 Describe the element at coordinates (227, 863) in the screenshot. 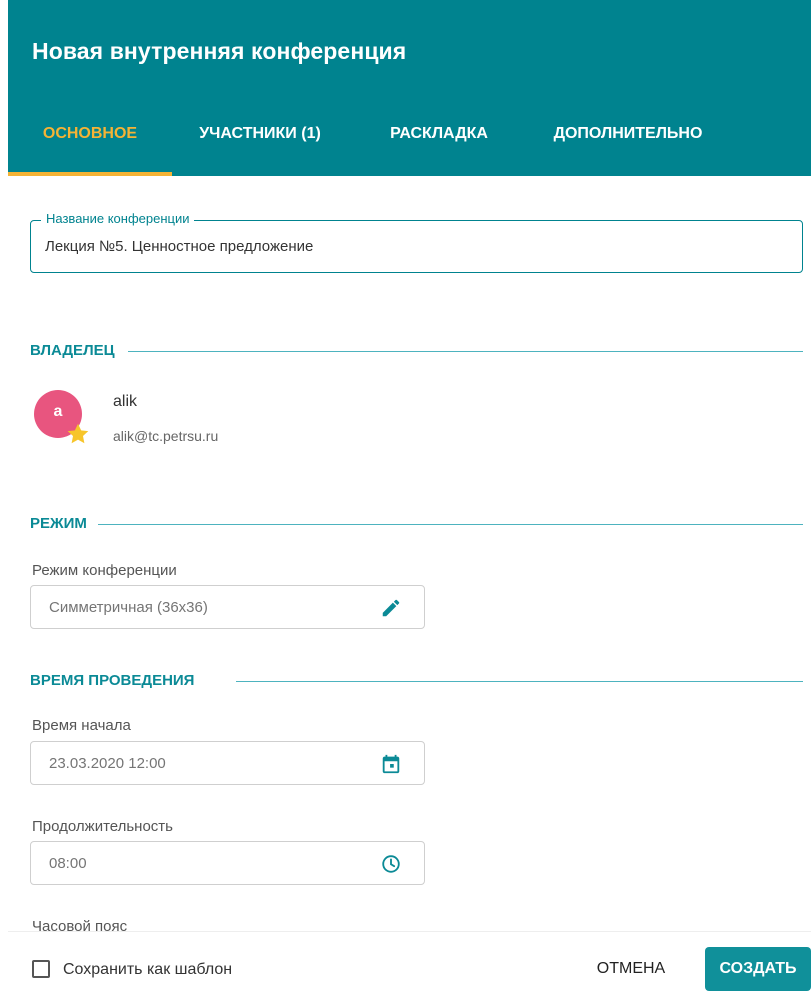

I see `duration-field: 08:00` at that location.